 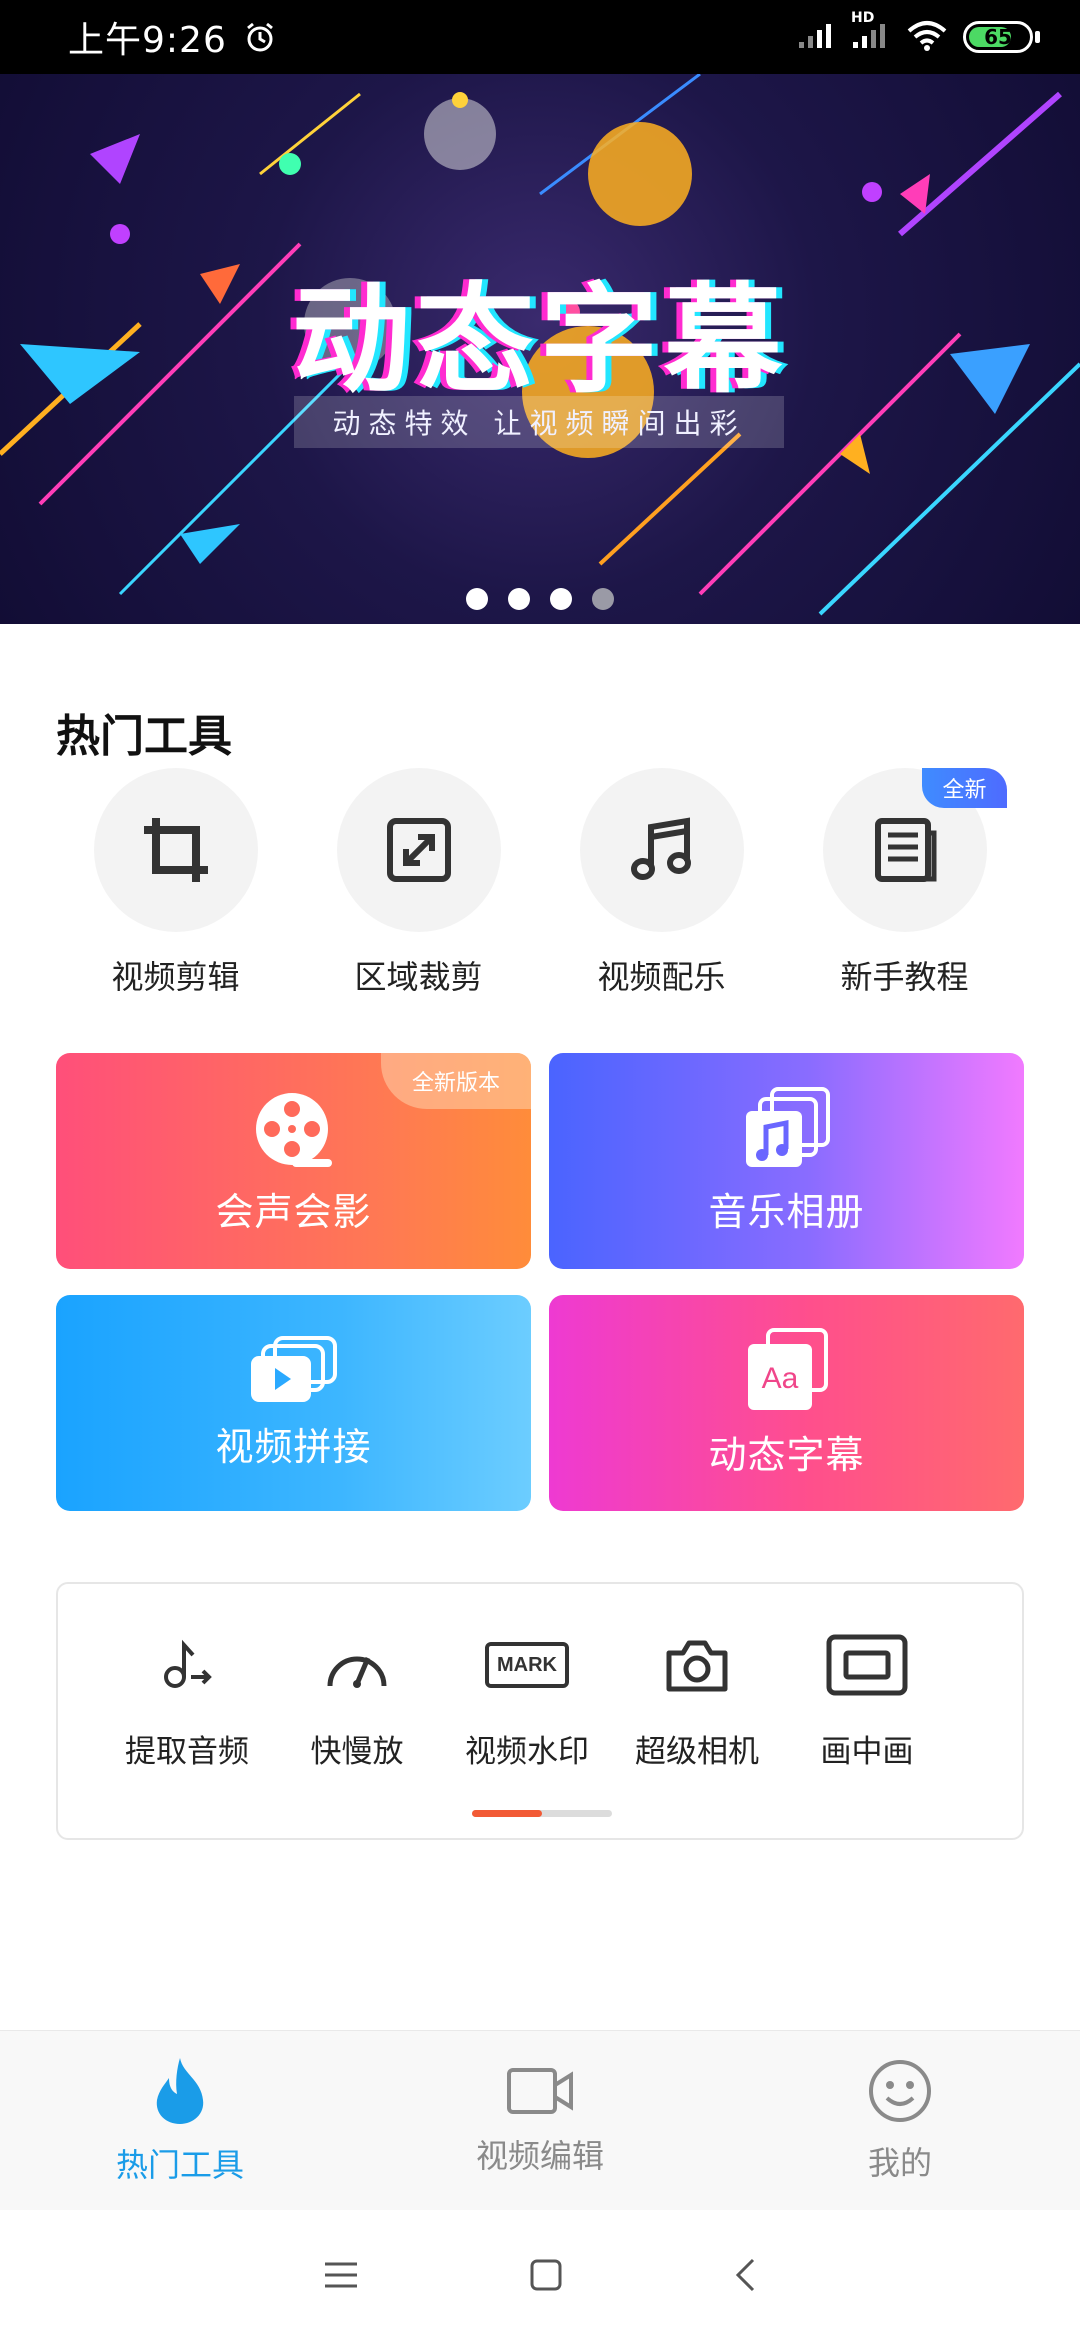 What do you see at coordinates (546, 2275) in the screenshot?
I see `home-icon` at bounding box center [546, 2275].